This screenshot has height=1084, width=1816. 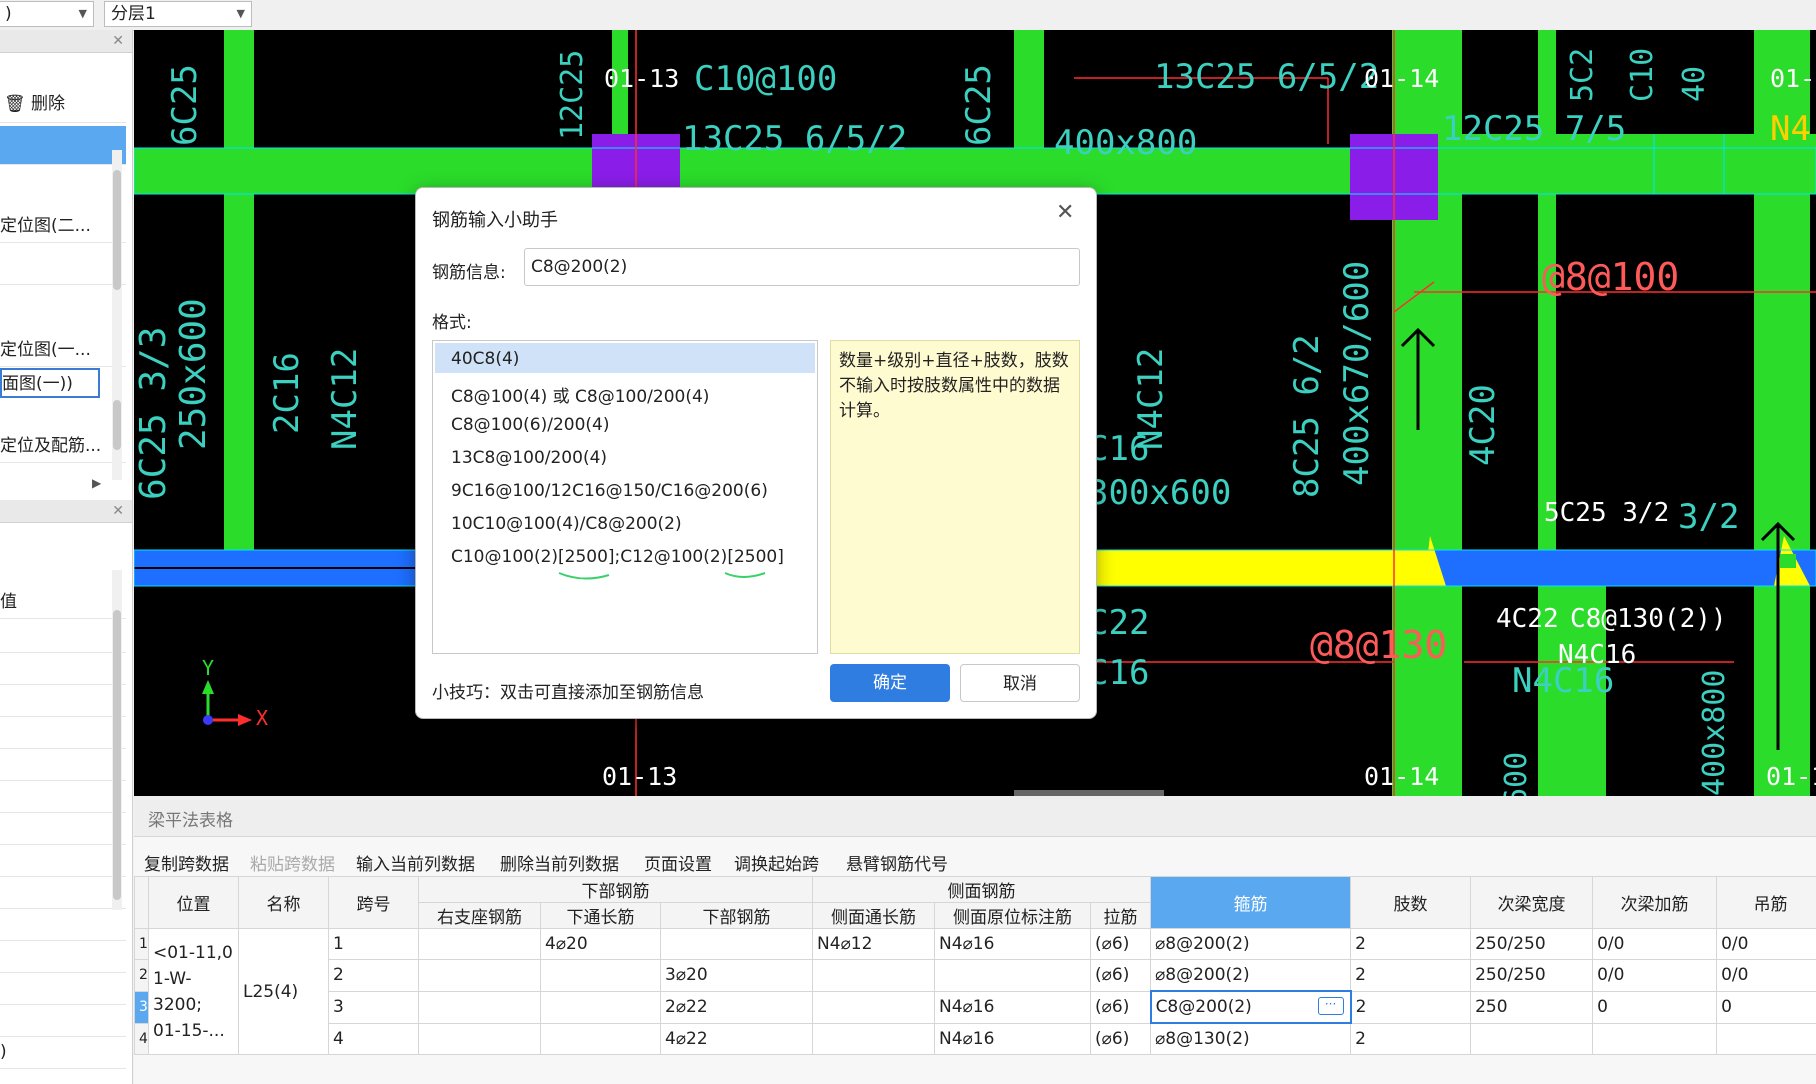 What do you see at coordinates (1655, 902) in the screenshot?
I see `col-secondary-add: 次梁加筋` at bounding box center [1655, 902].